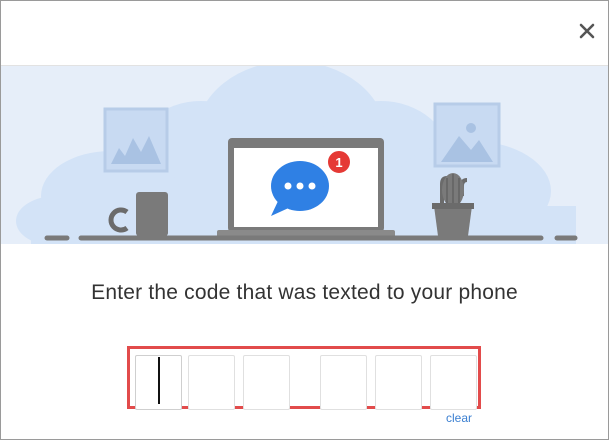 Image resolution: width=609 pixels, height=440 pixels. I want to click on text-cursor, so click(159, 380).